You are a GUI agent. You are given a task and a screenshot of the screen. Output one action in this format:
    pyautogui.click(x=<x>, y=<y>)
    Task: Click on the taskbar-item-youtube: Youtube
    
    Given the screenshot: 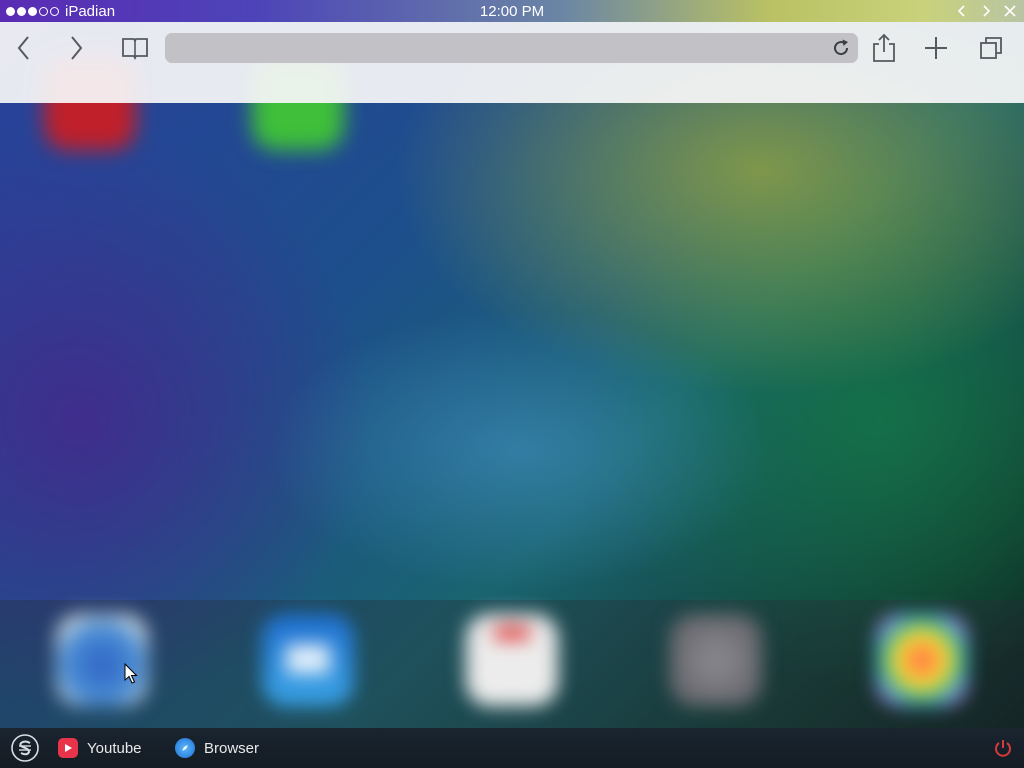 What is the action you would take?
    pyautogui.click(x=100, y=748)
    